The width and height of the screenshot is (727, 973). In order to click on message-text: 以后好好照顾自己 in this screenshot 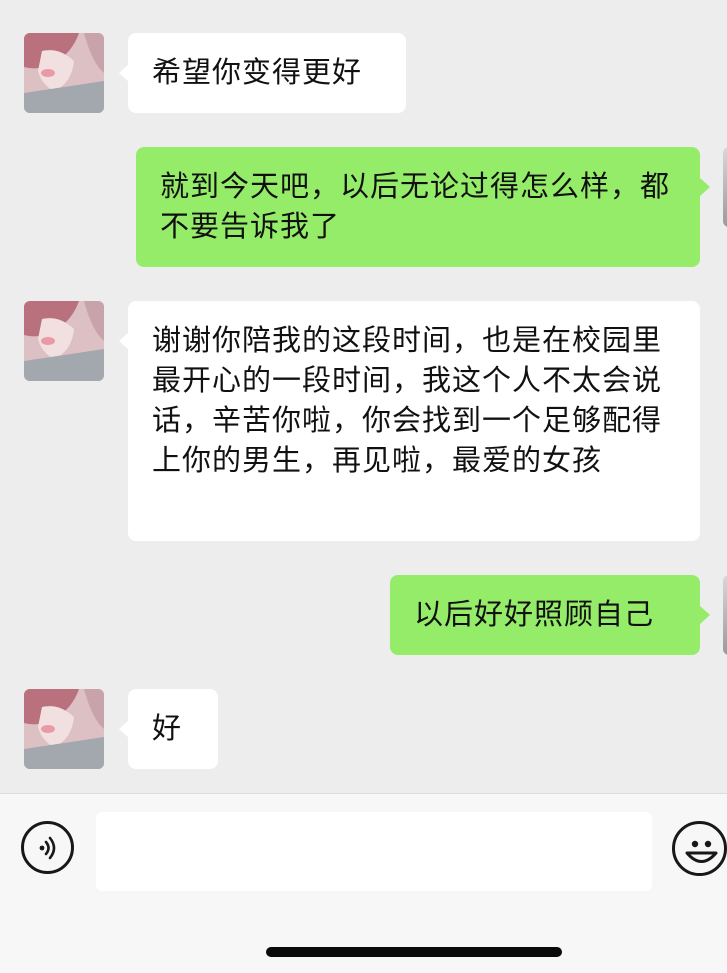, I will do `click(534, 614)`.